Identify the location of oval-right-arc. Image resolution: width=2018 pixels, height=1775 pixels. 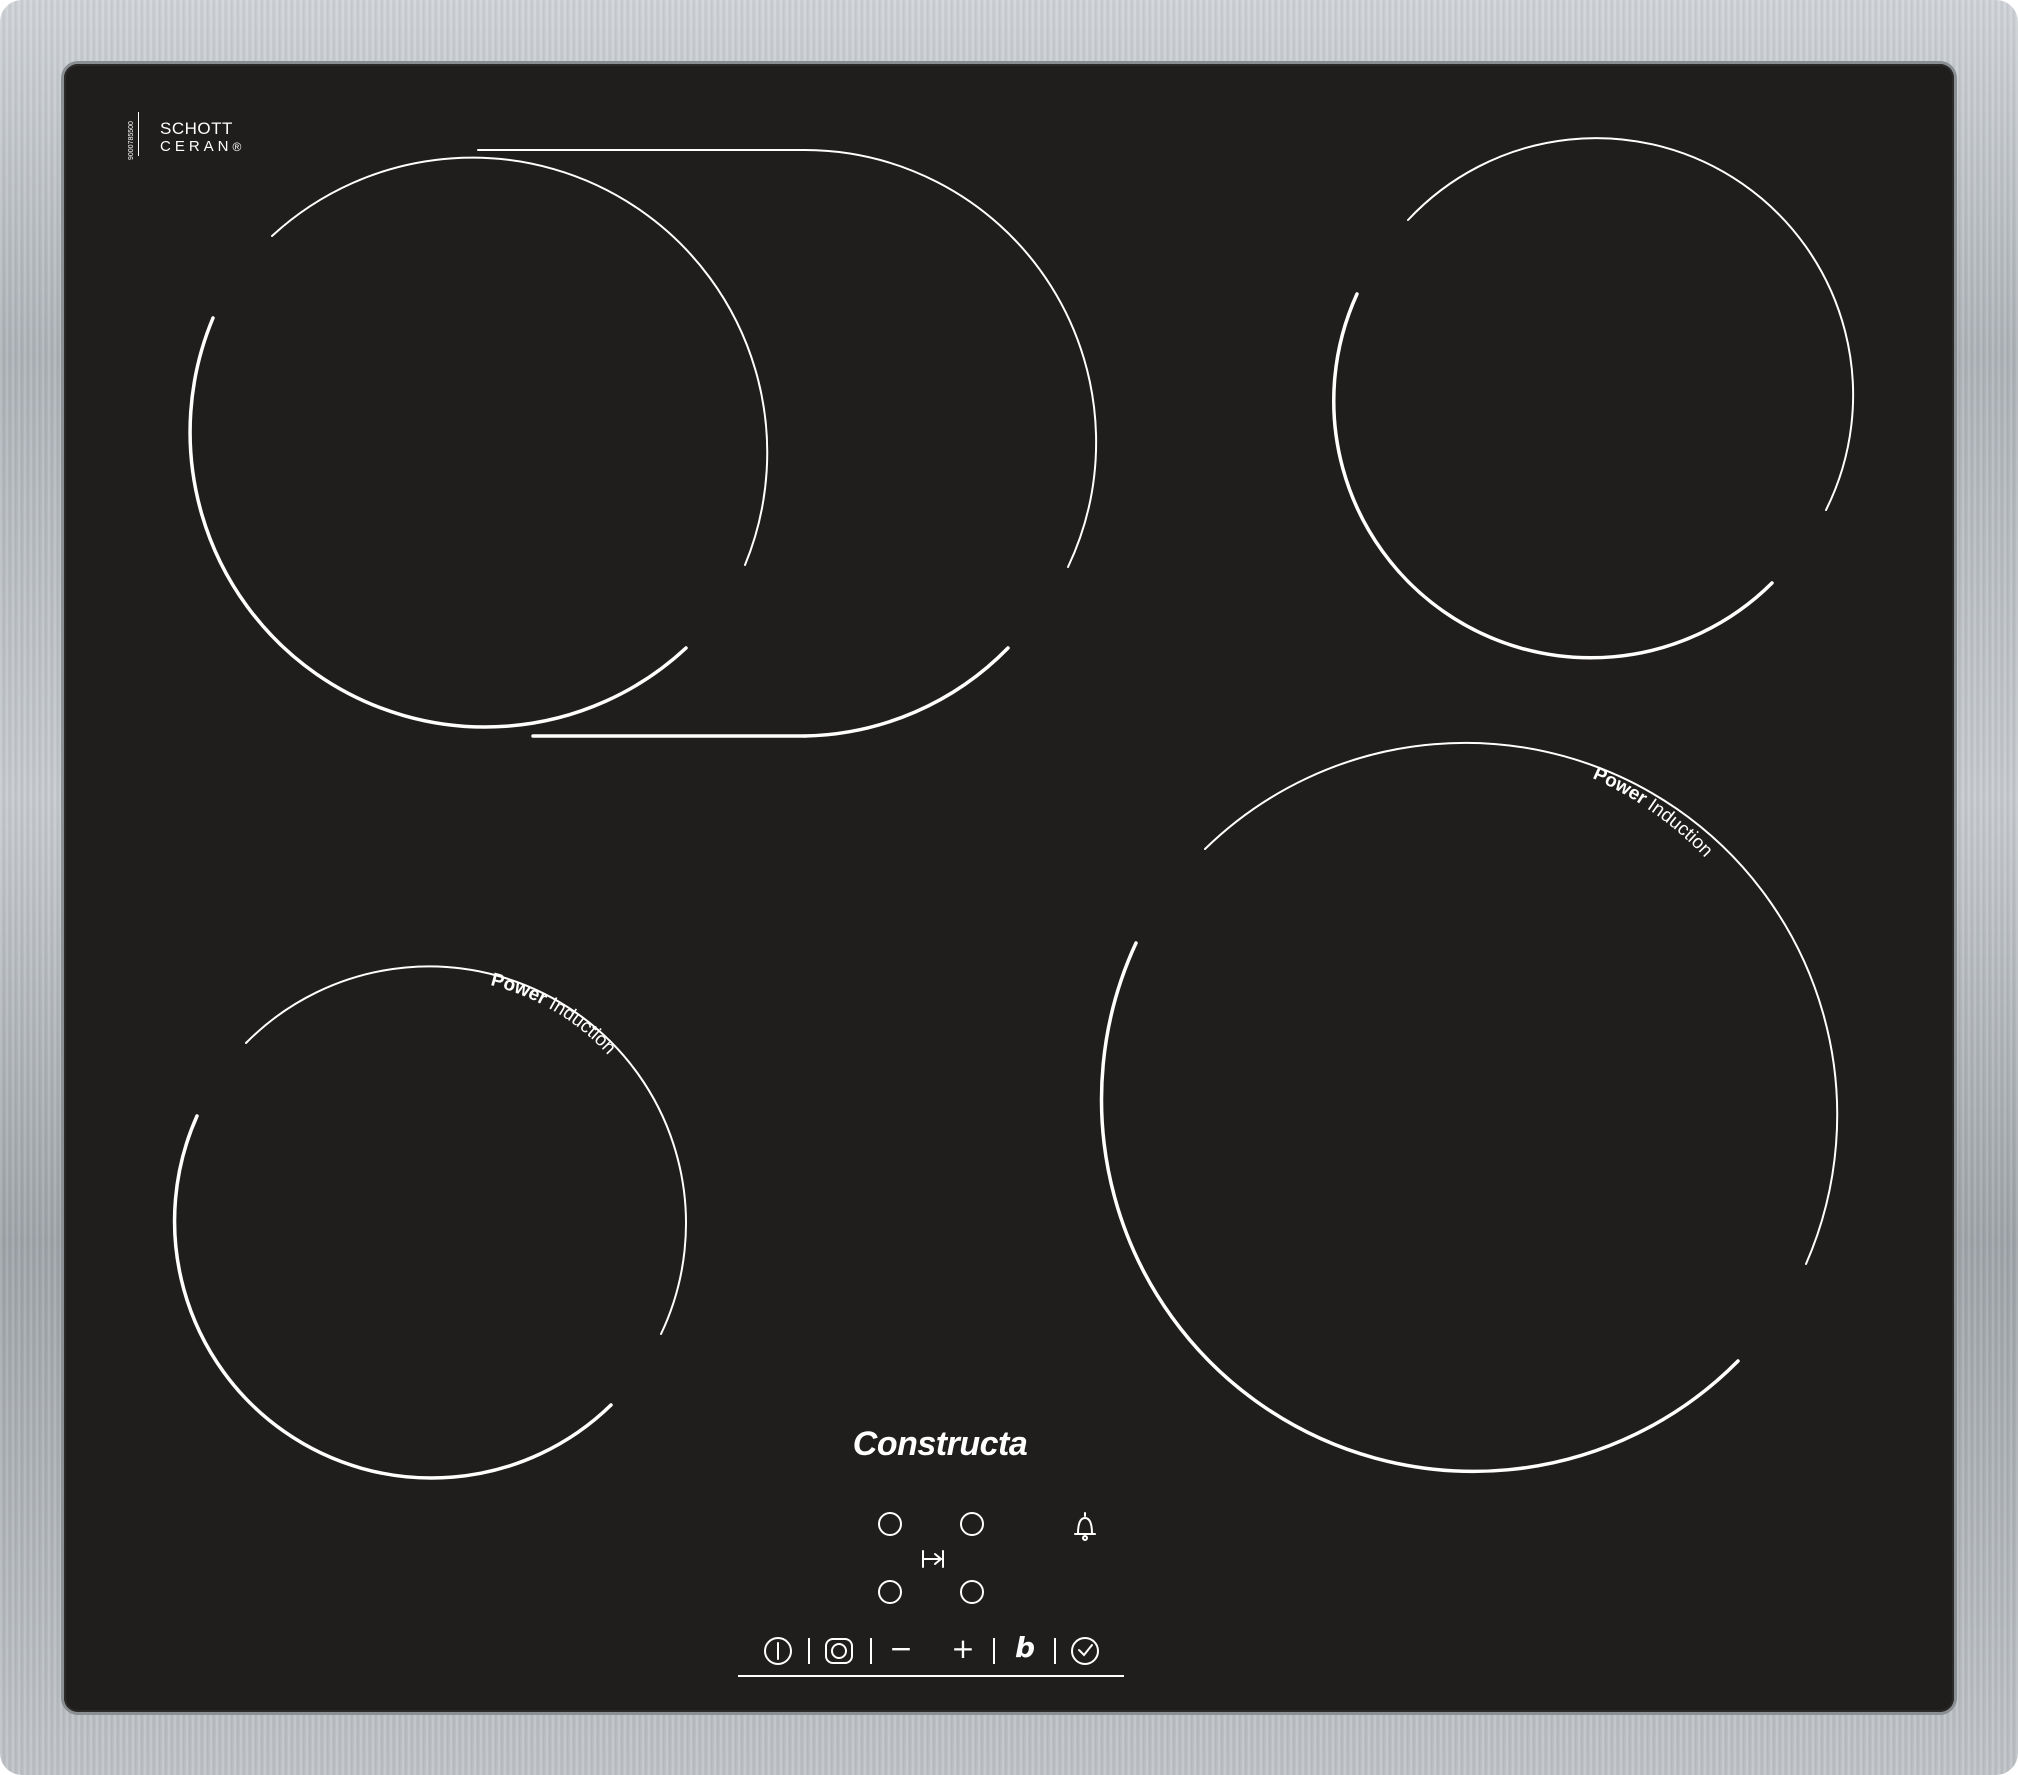
(951, 358).